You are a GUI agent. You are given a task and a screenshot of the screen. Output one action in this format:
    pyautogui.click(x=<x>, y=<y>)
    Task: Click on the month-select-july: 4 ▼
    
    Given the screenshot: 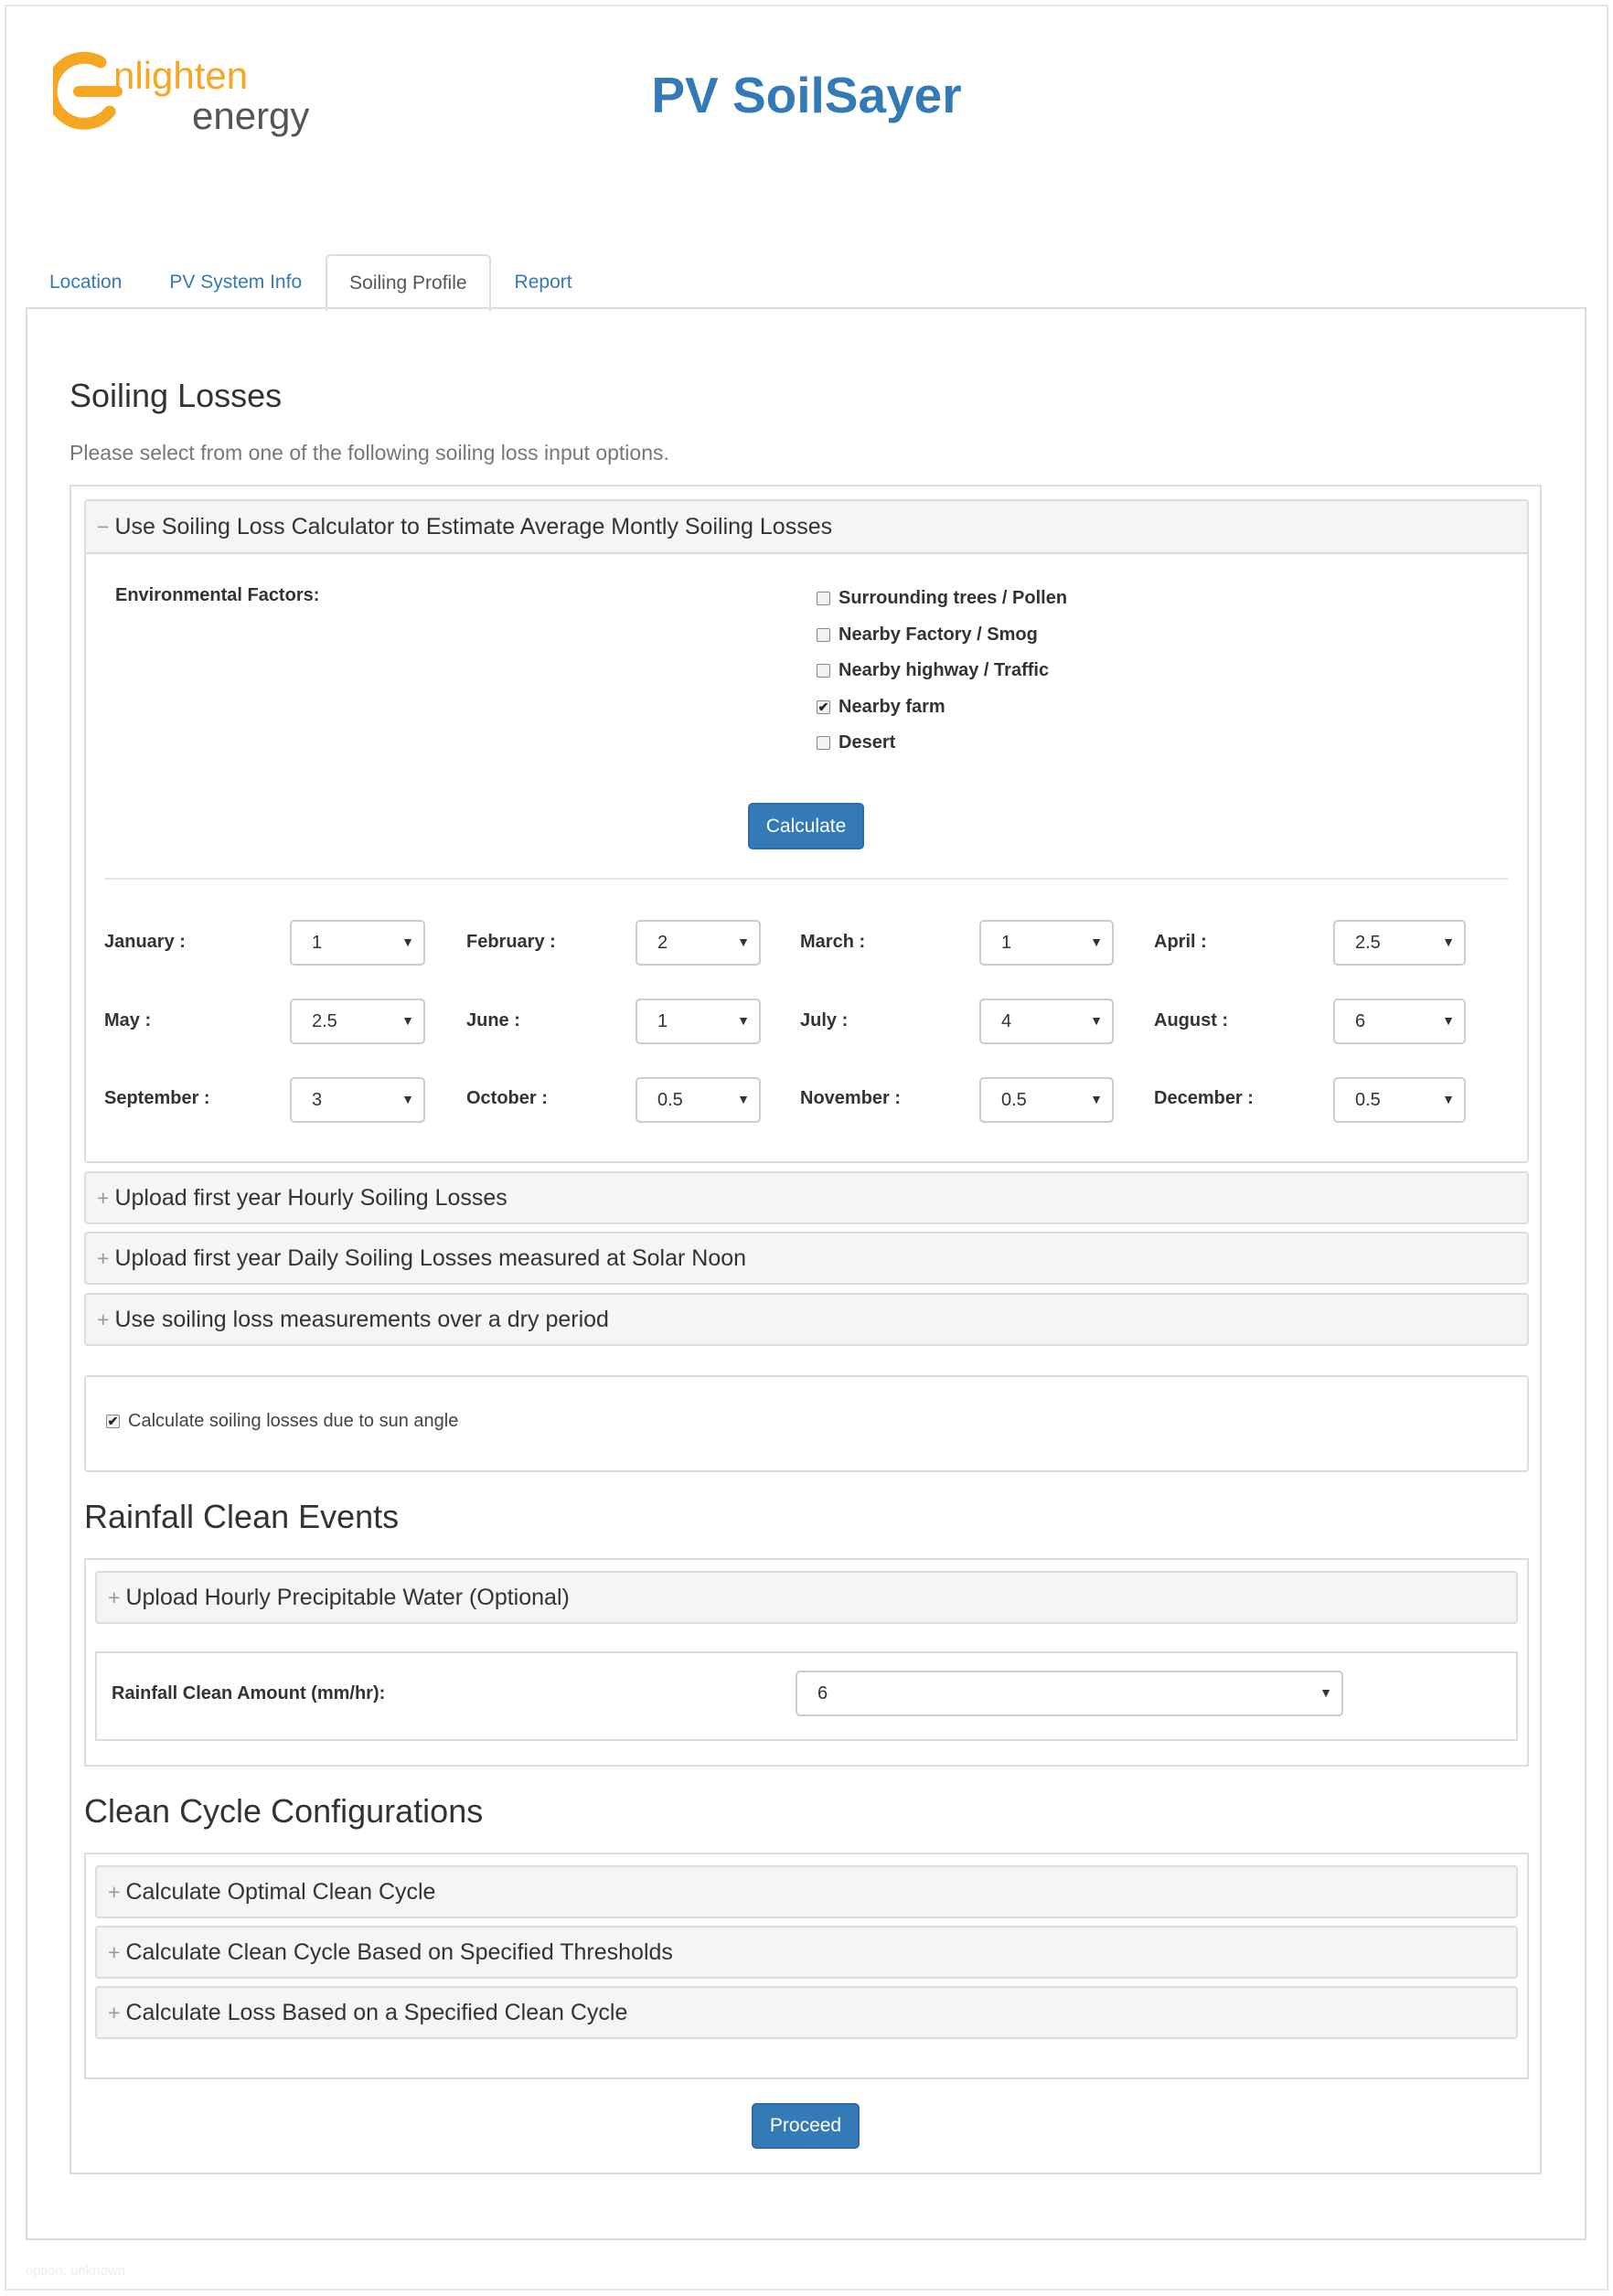 What is the action you would take?
    pyautogui.click(x=1046, y=1021)
    